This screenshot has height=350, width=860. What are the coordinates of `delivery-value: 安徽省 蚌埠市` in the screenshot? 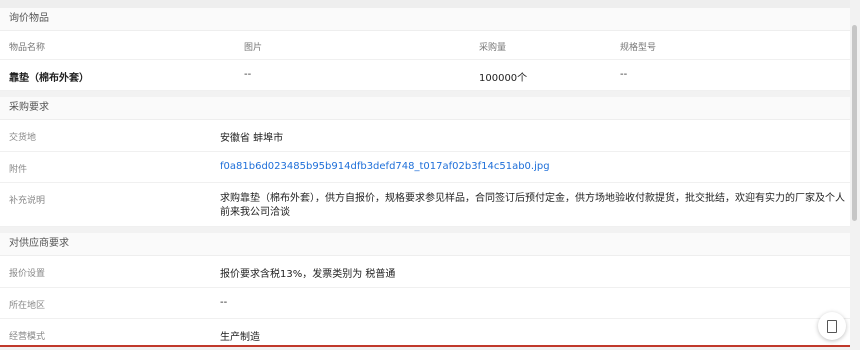 It's located at (252, 138).